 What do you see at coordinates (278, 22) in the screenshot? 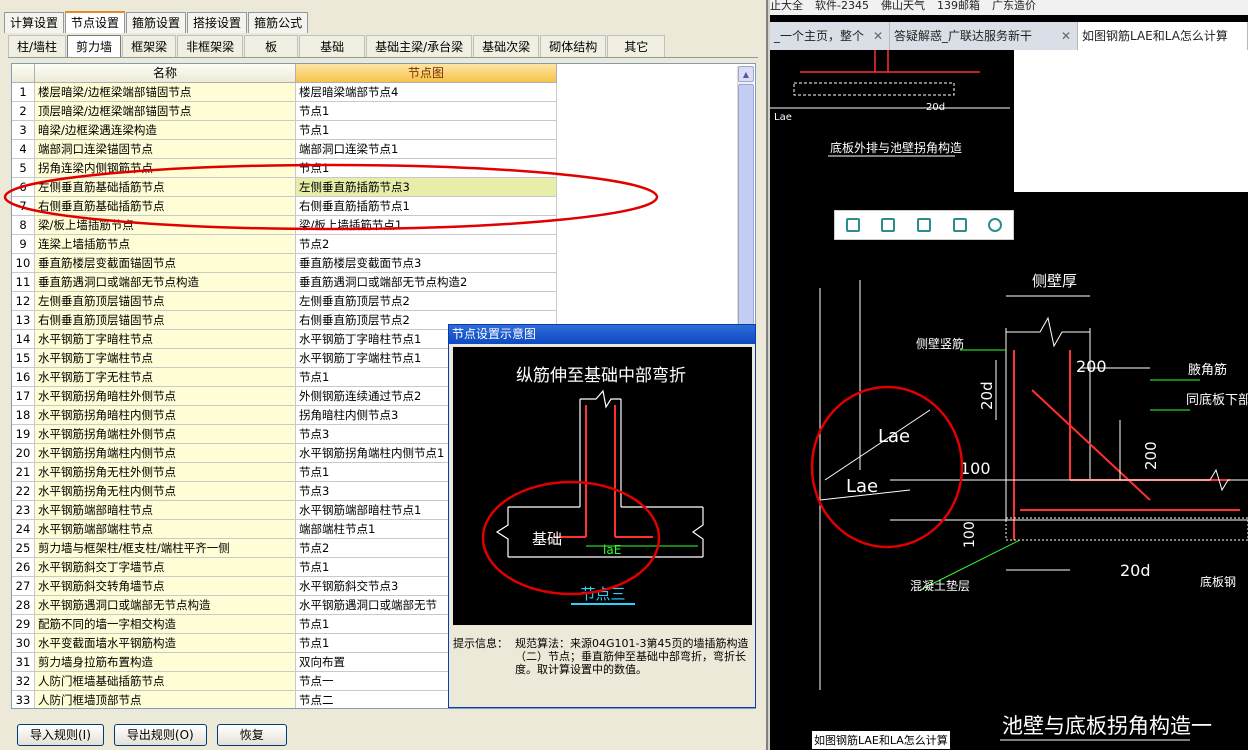
I see `tab-stirrup-formula: 箍筋公式` at bounding box center [278, 22].